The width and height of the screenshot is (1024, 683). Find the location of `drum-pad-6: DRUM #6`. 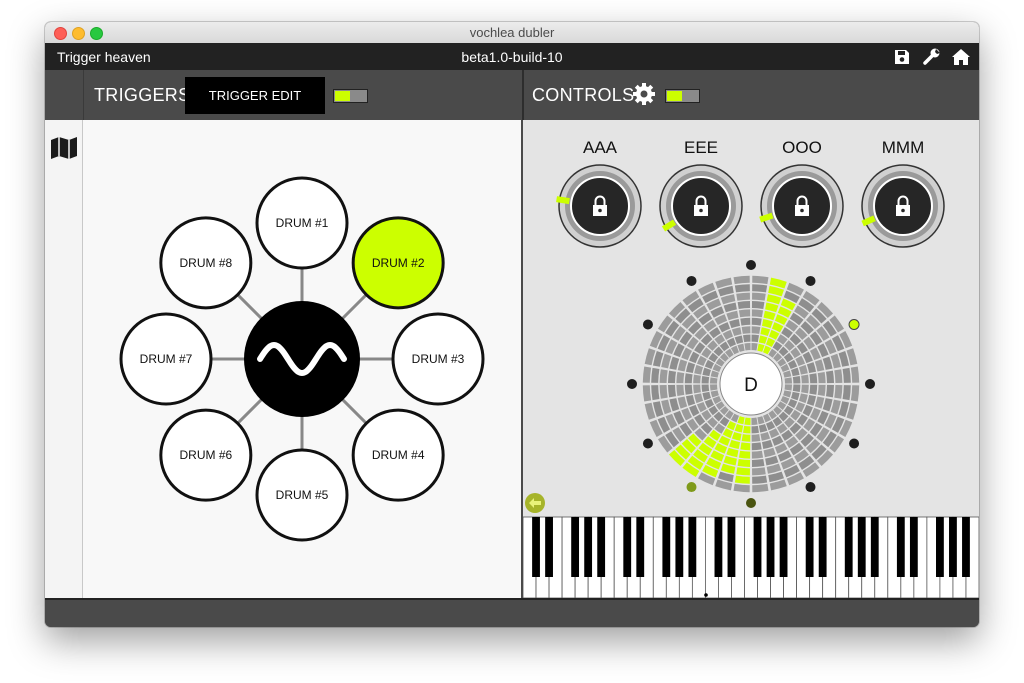

drum-pad-6: DRUM #6 is located at coordinates (206, 455).